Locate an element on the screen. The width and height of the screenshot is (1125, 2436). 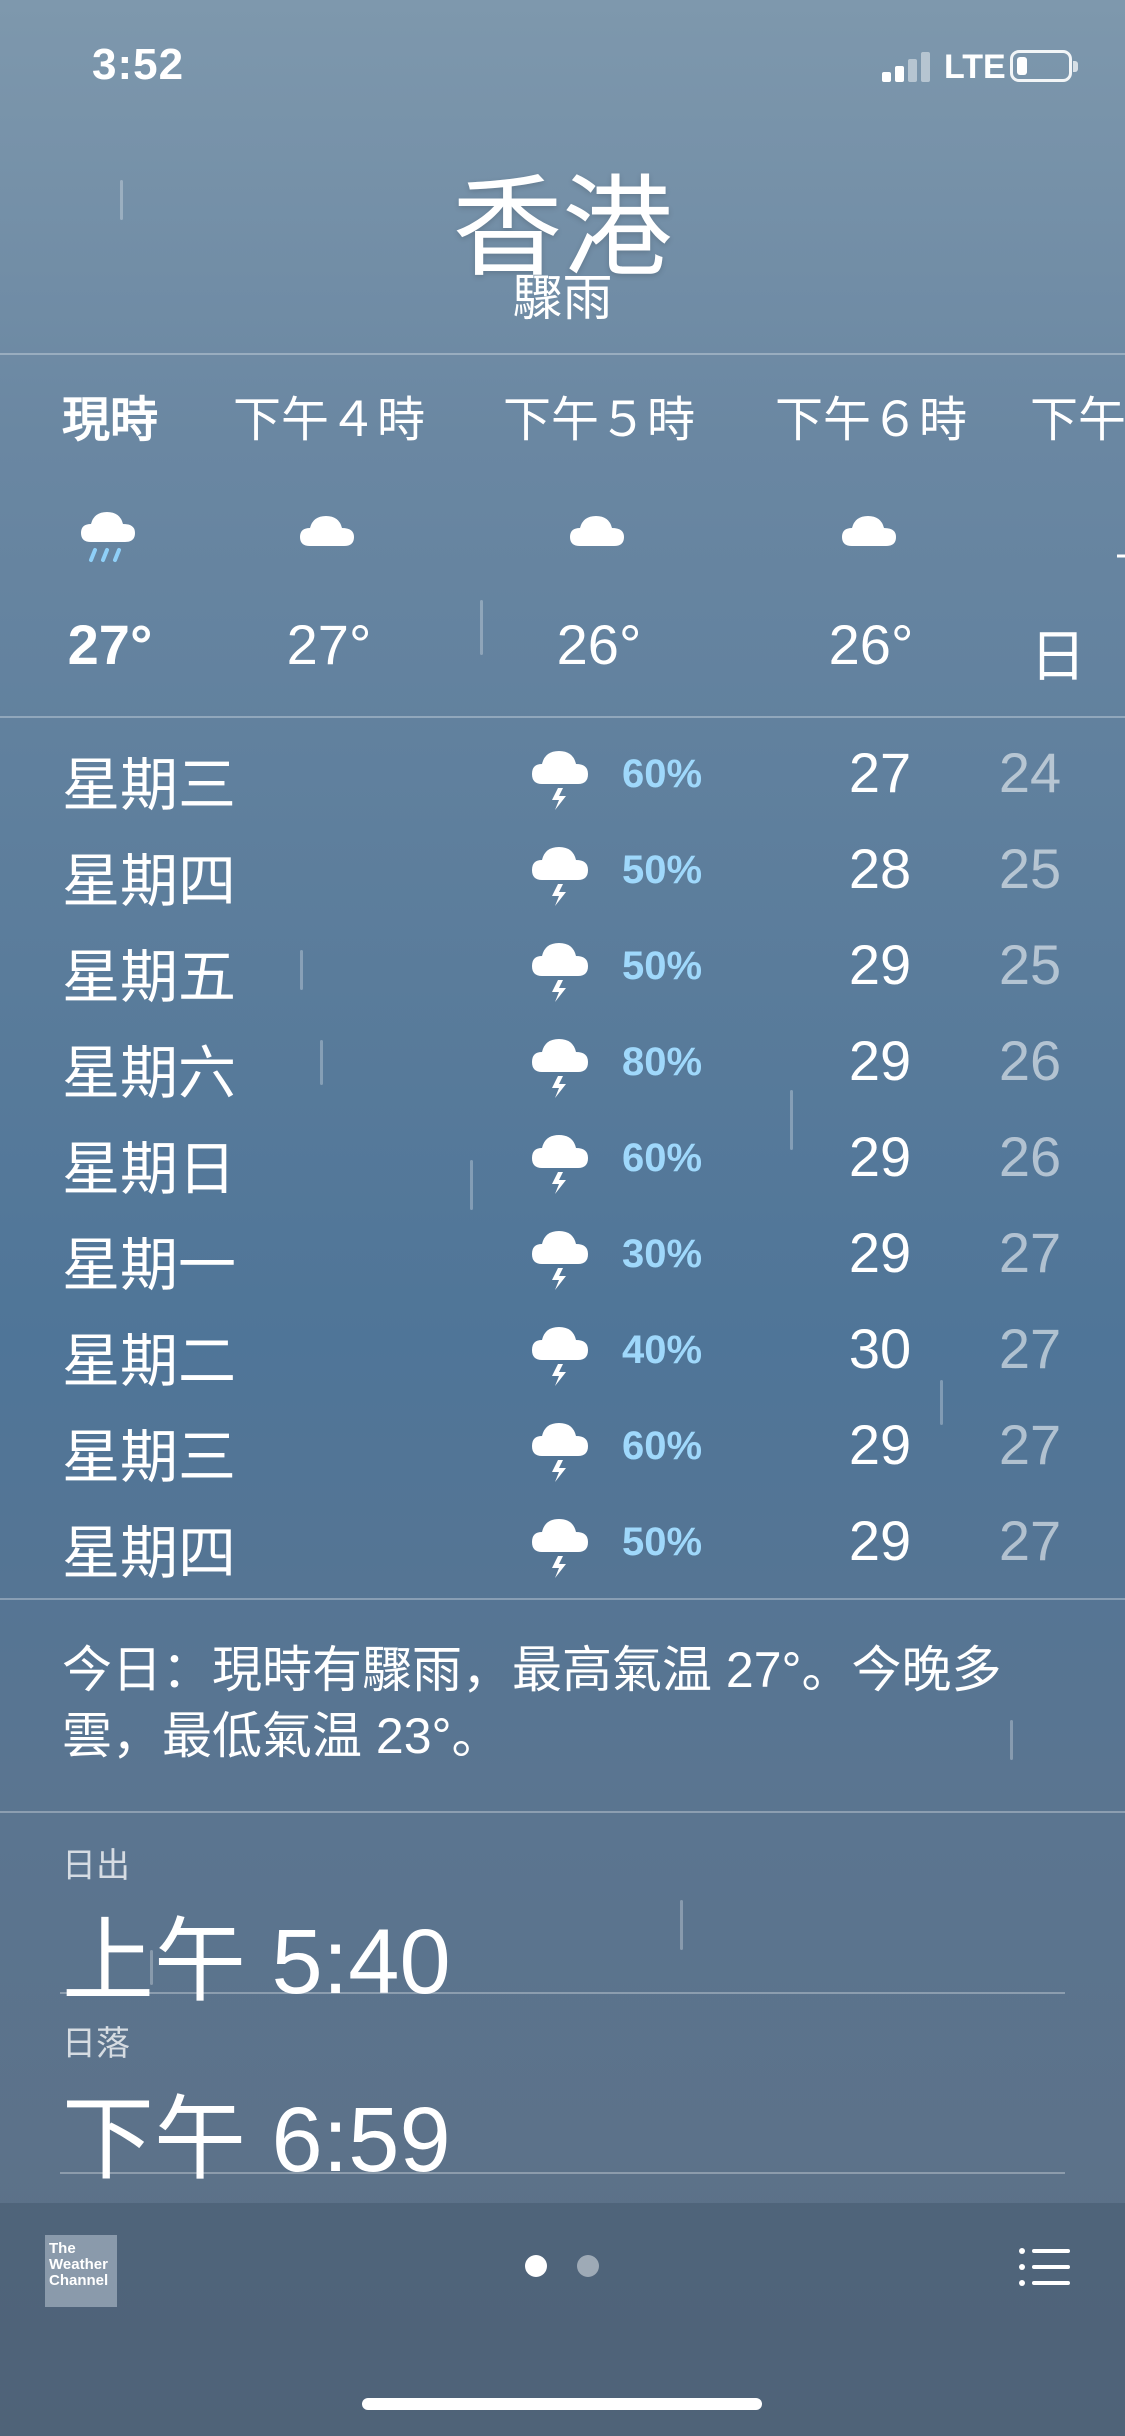
hourly-item: 現時 27° is located at coordinates (117, 528).